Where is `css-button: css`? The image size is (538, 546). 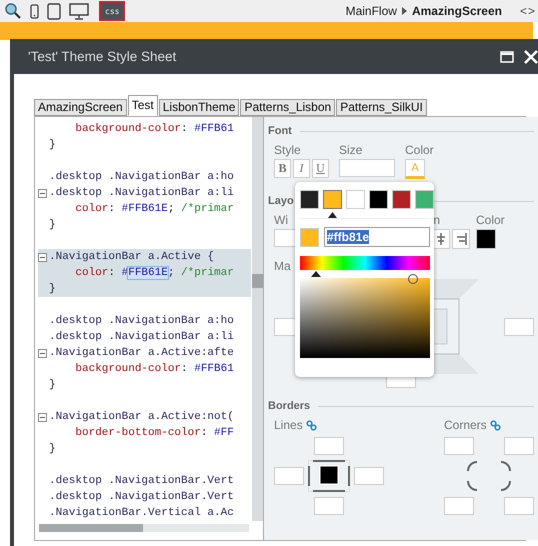
css-button: css is located at coordinates (112, 11).